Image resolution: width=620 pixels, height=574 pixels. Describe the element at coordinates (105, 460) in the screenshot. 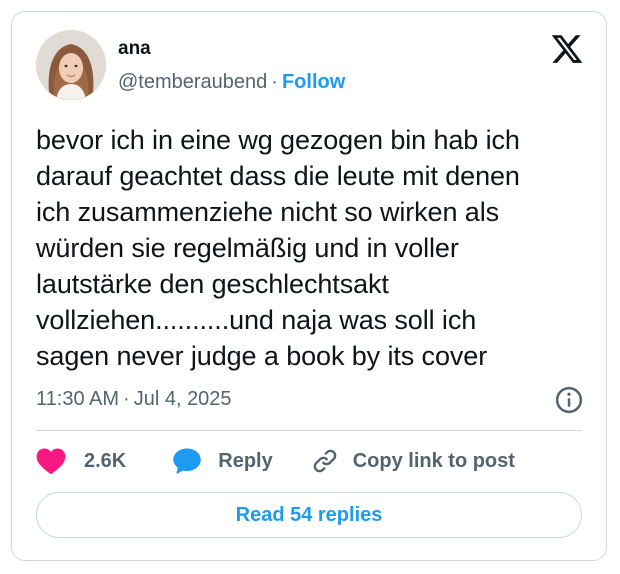

I see `like-count: 2.6K` at that location.